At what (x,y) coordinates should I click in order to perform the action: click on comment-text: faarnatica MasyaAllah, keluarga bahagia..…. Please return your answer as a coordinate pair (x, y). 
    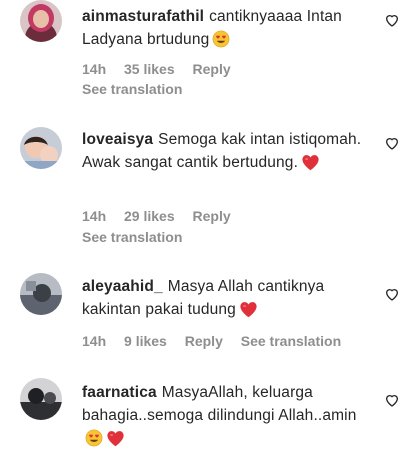
    Looking at the image, I should click on (227, 415).